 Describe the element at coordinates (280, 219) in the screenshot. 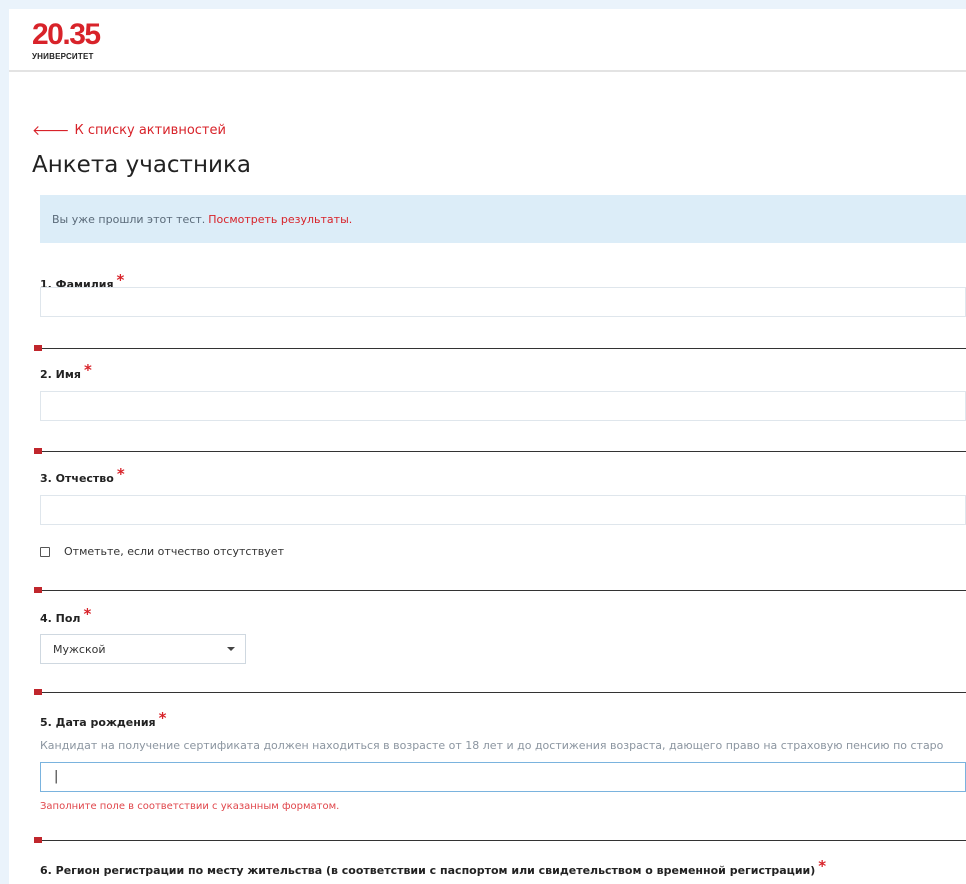

I see `view-results-link: Посмотреть результаты.` at that location.